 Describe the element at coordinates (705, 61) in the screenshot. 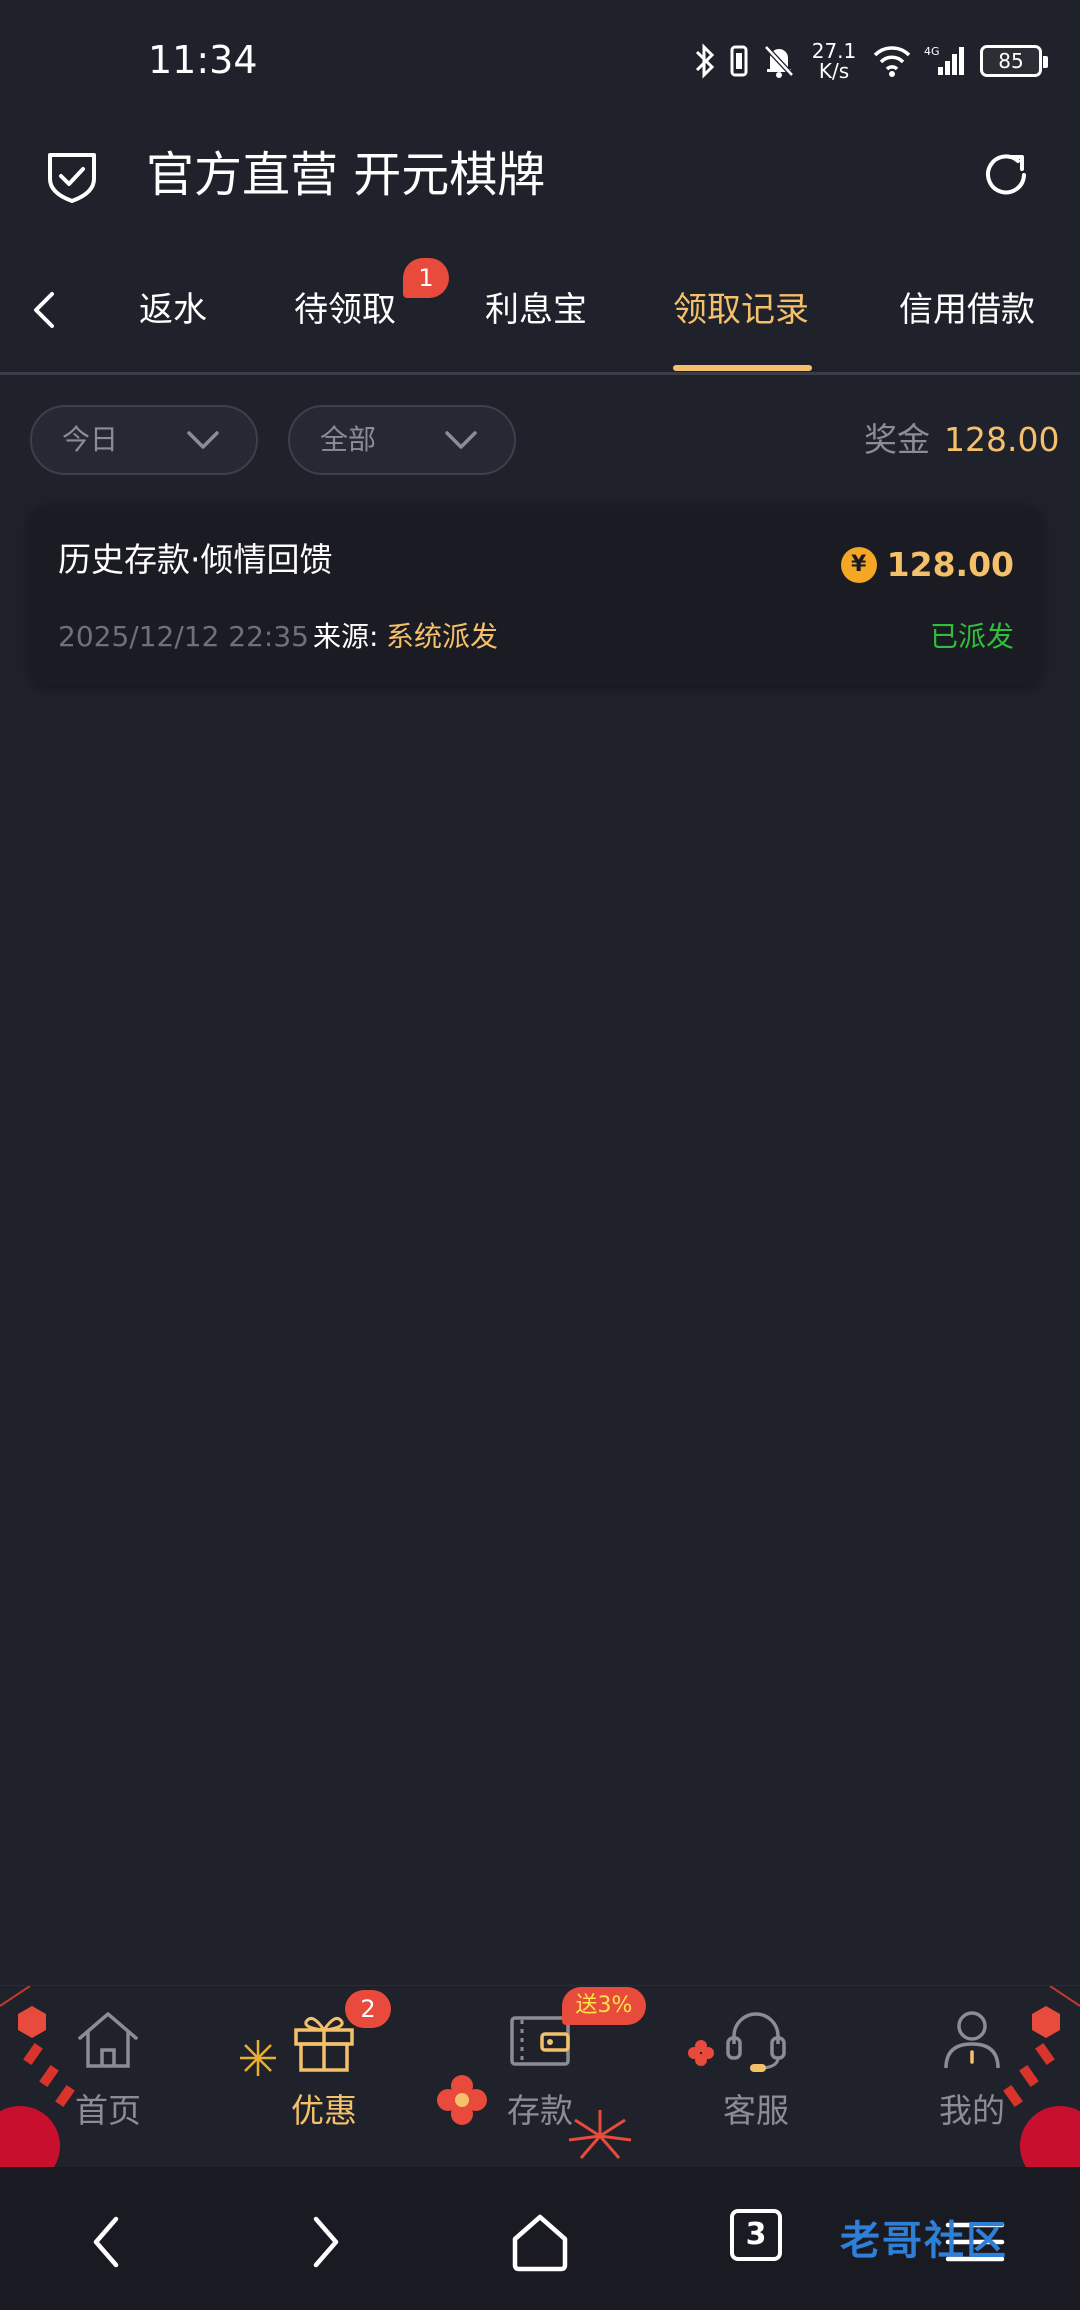

I see `bluetooth-icon` at that location.